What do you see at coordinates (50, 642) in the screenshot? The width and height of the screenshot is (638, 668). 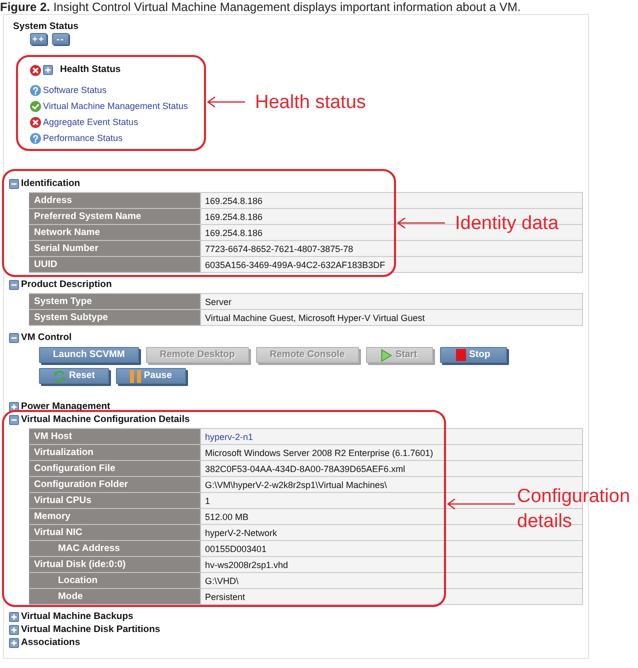 I see `section-title: Associations` at bounding box center [50, 642].